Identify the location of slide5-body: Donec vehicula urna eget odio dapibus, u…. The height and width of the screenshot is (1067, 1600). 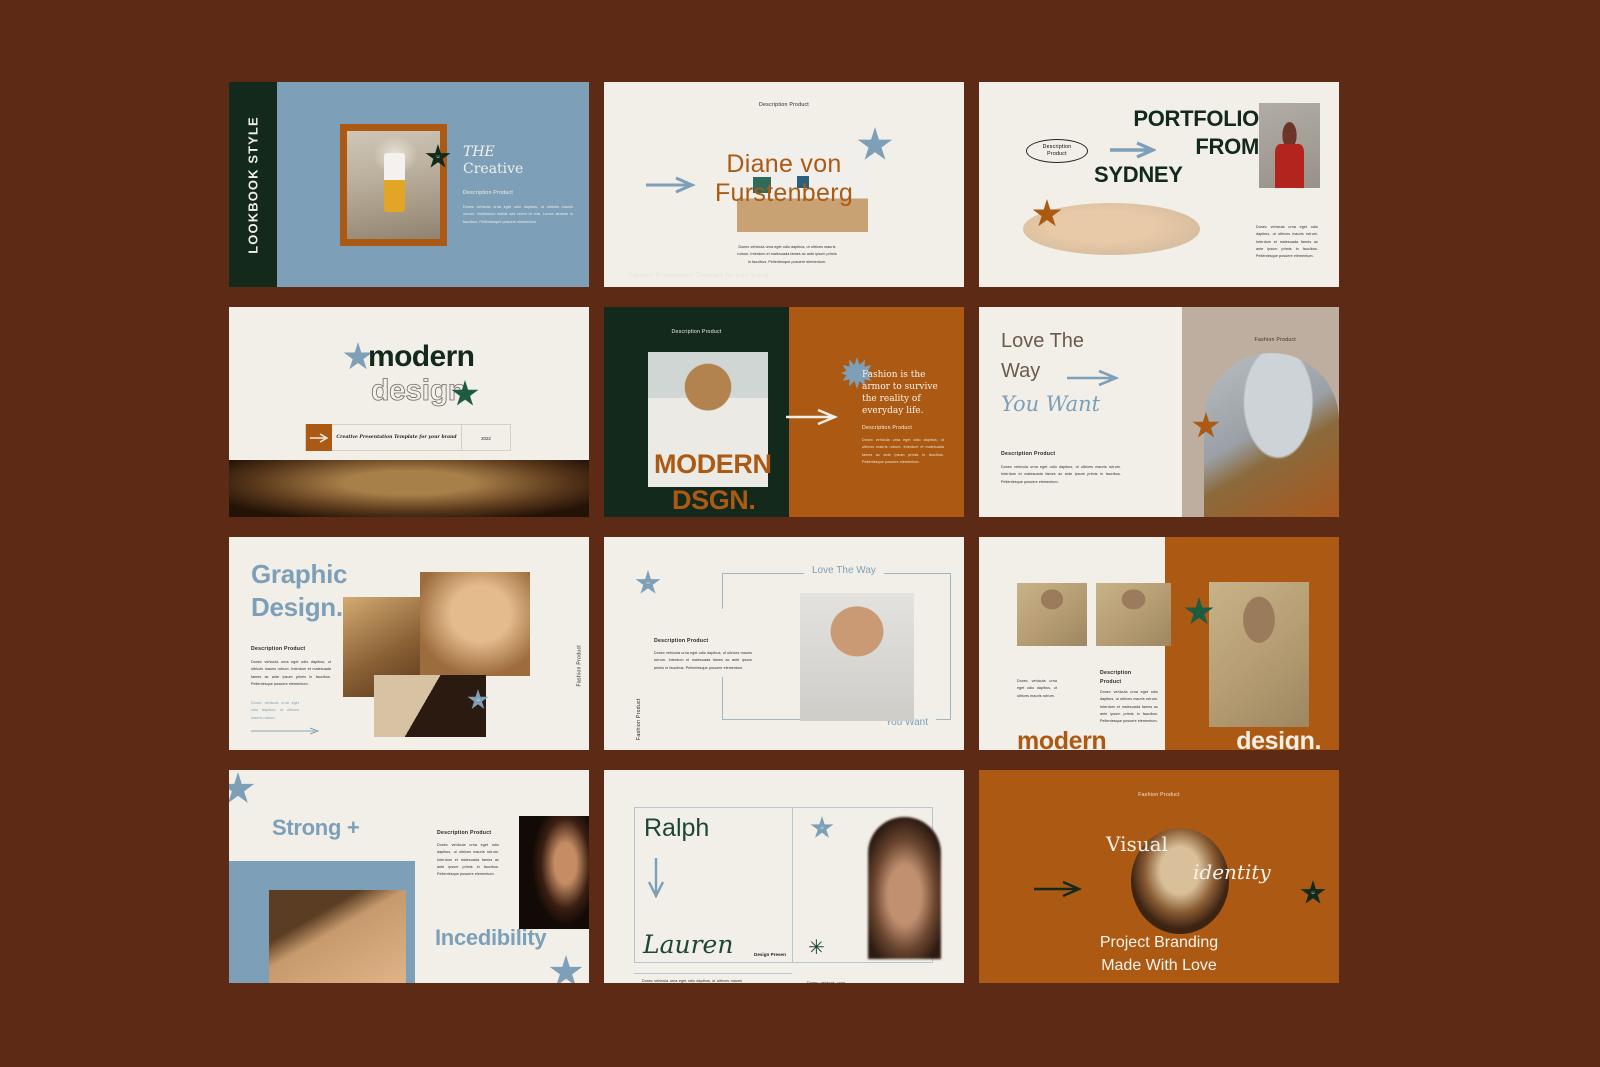
(903, 451).